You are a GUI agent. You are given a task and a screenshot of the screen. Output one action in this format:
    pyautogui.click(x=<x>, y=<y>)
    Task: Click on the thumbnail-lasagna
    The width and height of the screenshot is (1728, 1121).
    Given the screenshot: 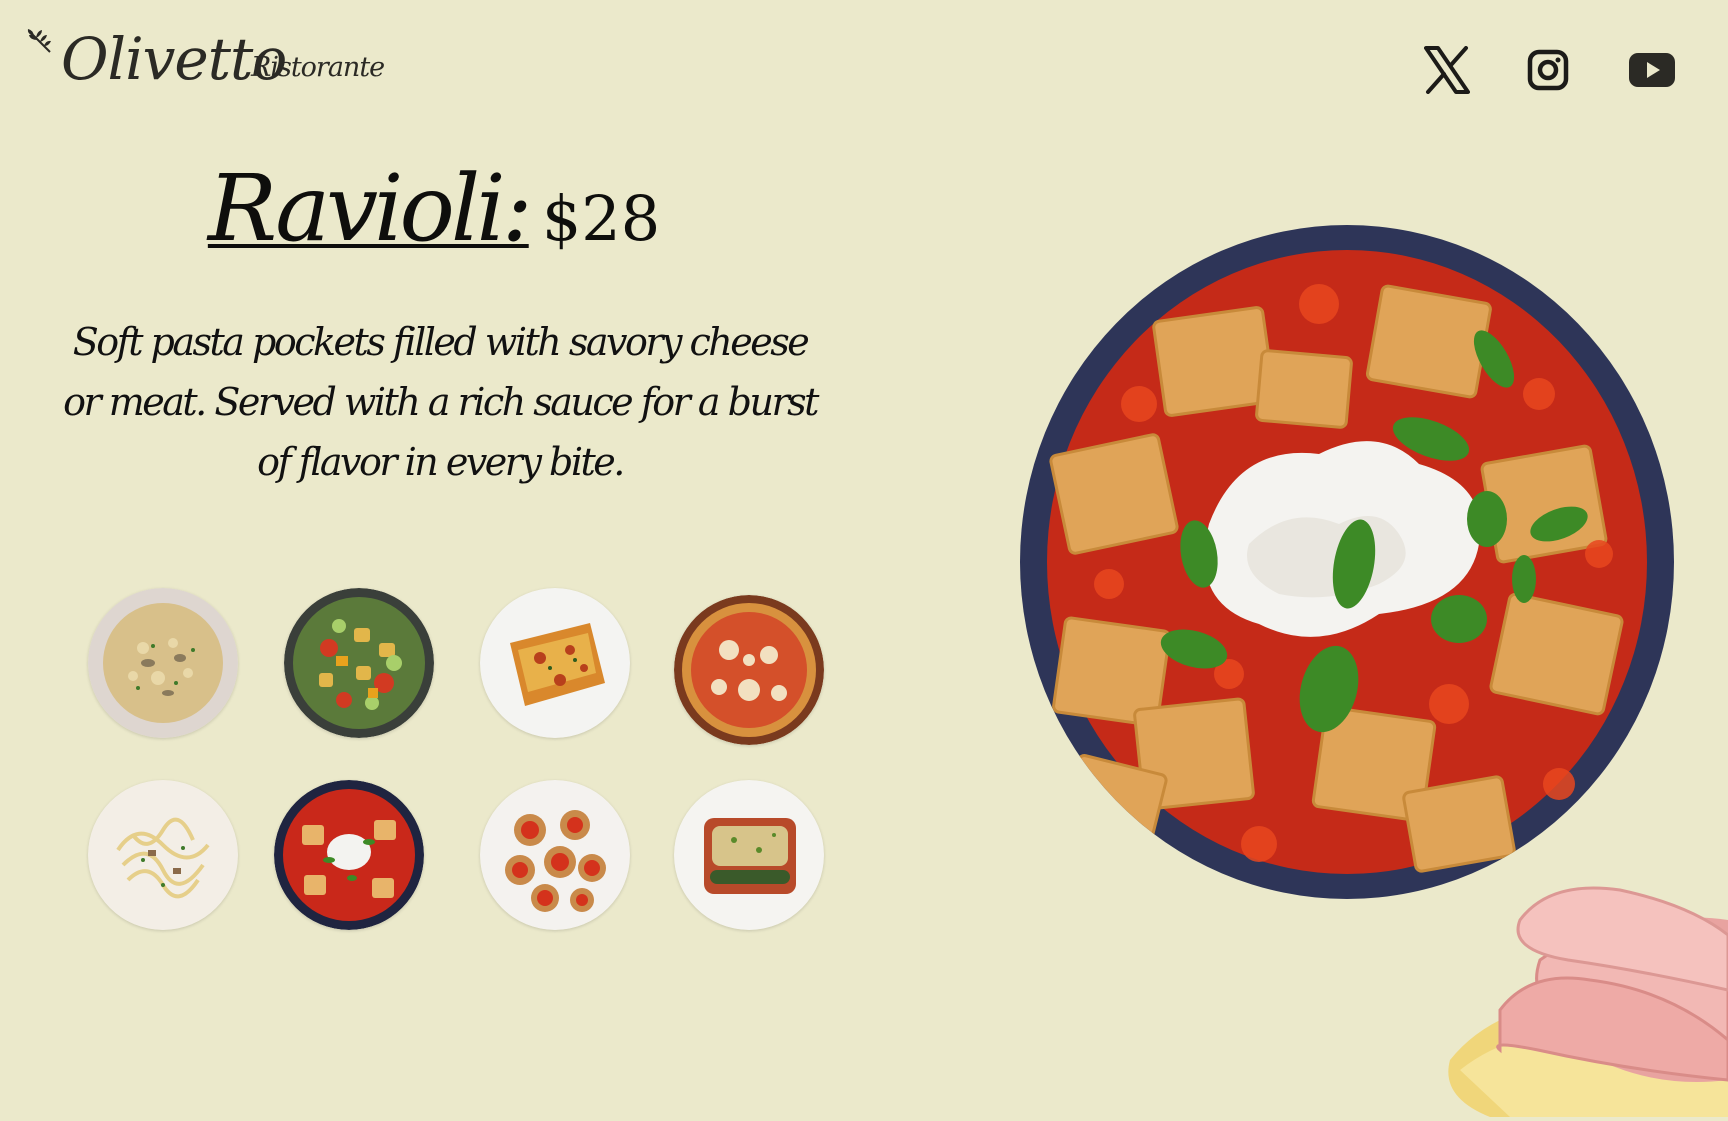 What is the action you would take?
    pyautogui.click(x=555, y=663)
    